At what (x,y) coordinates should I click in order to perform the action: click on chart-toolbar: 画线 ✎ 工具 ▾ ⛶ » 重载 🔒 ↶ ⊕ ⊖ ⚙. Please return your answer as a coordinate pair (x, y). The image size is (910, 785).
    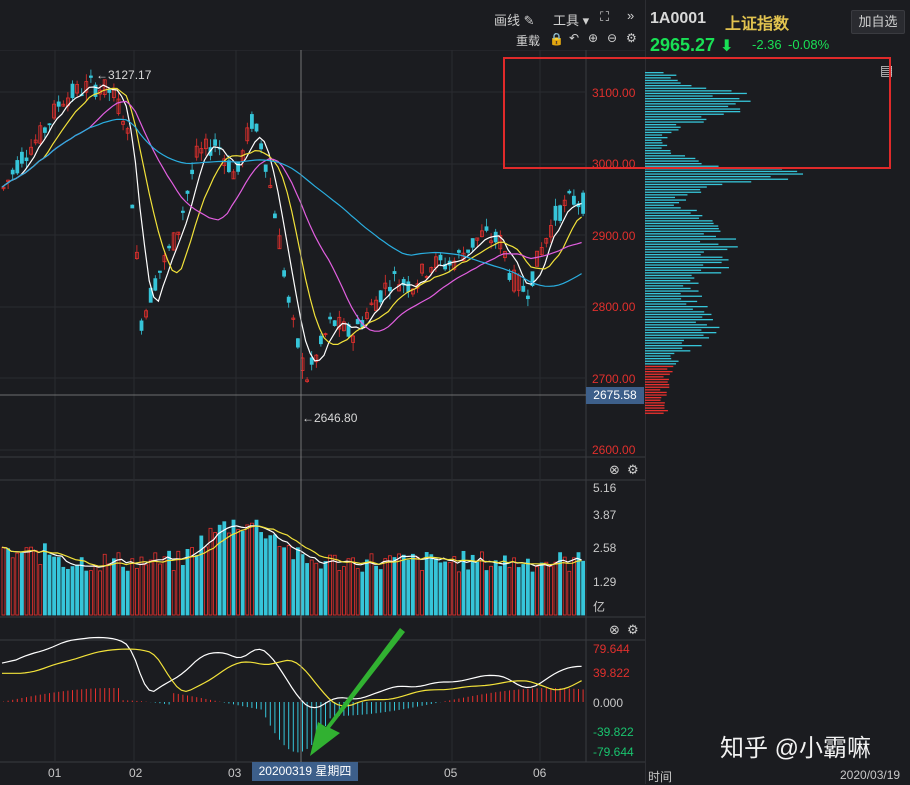
    Looking at the image, I should click on (322, 25).